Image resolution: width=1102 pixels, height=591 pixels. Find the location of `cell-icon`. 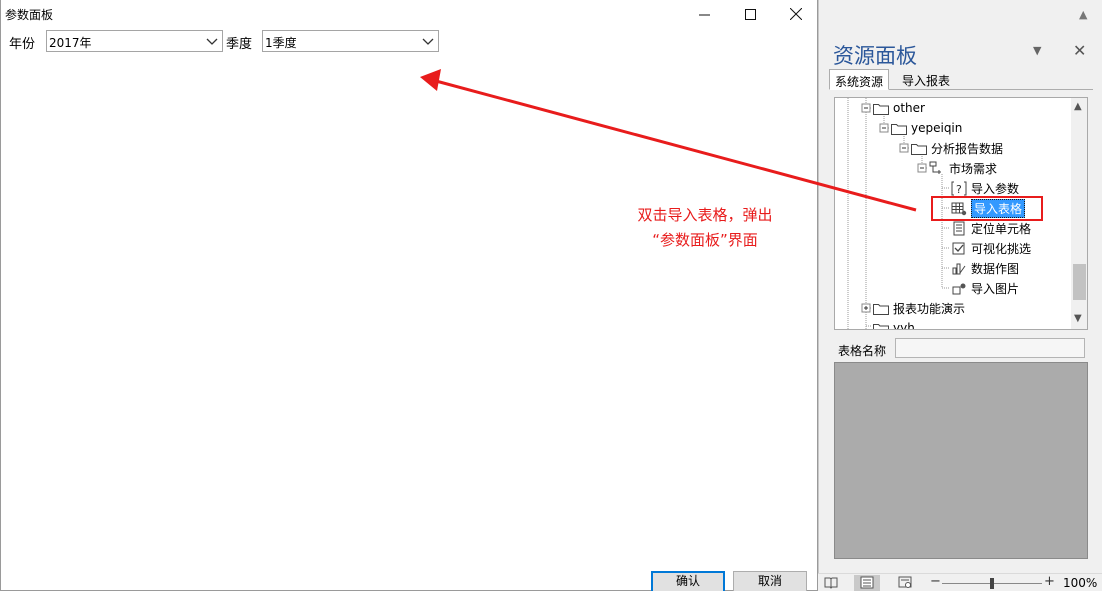

cell-icon is located at coordinates (959, 228).